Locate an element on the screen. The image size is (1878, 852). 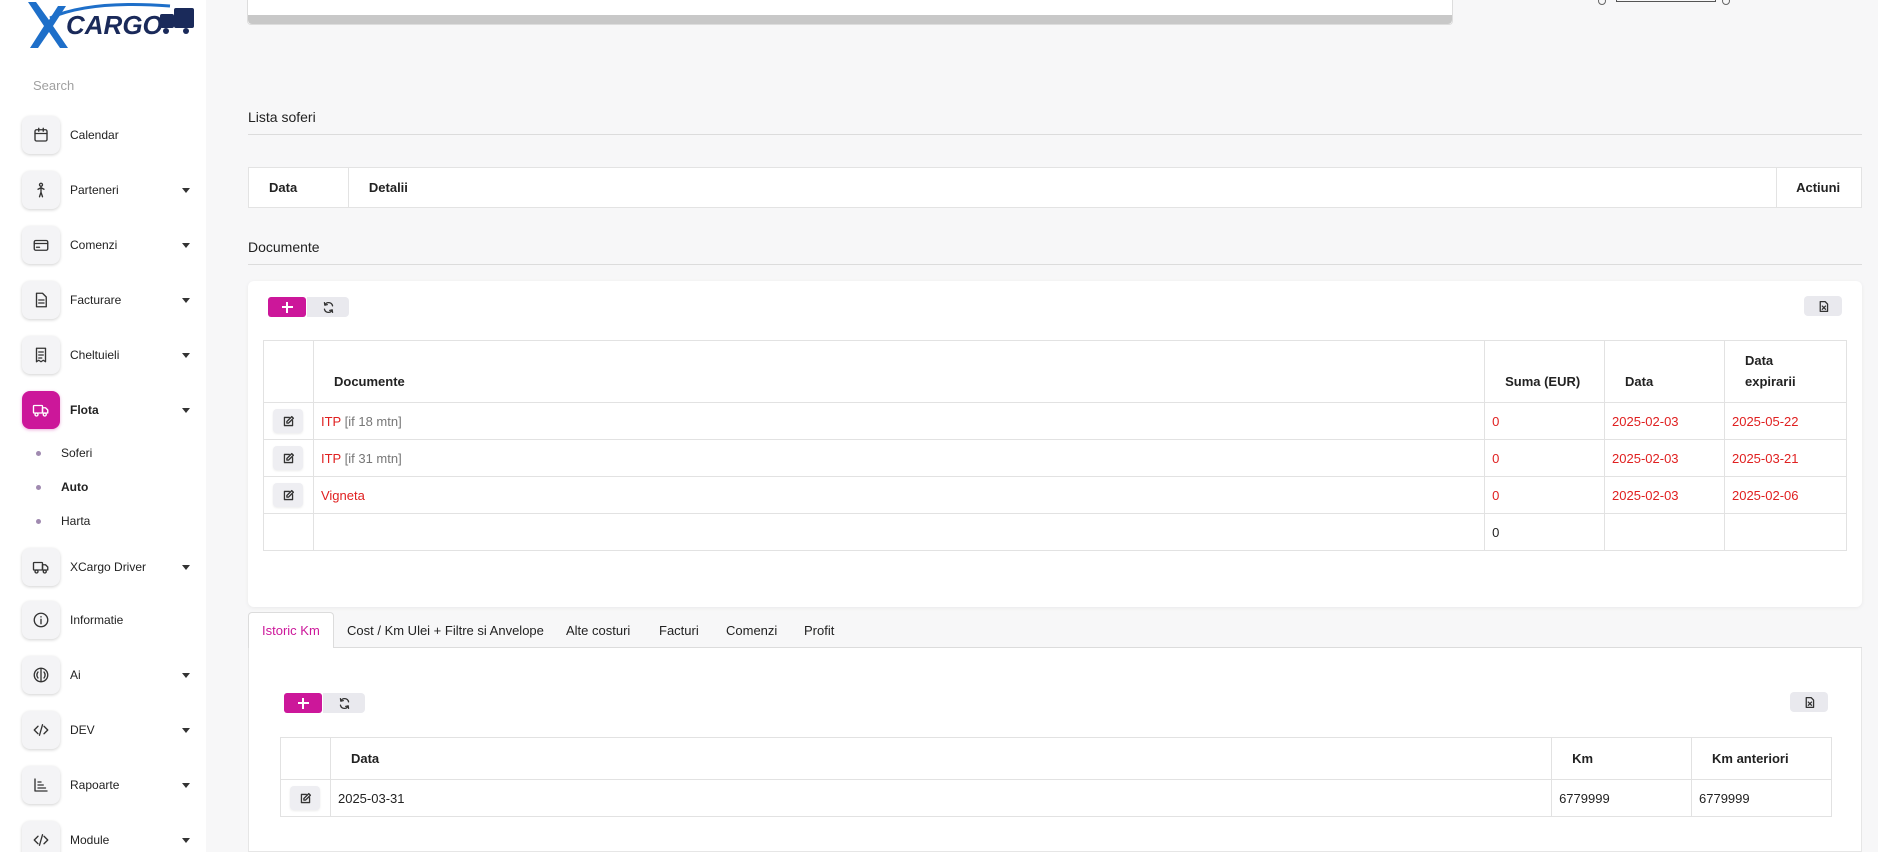
sidebar-item-label: Calendar is located at coordinates (94, 135).